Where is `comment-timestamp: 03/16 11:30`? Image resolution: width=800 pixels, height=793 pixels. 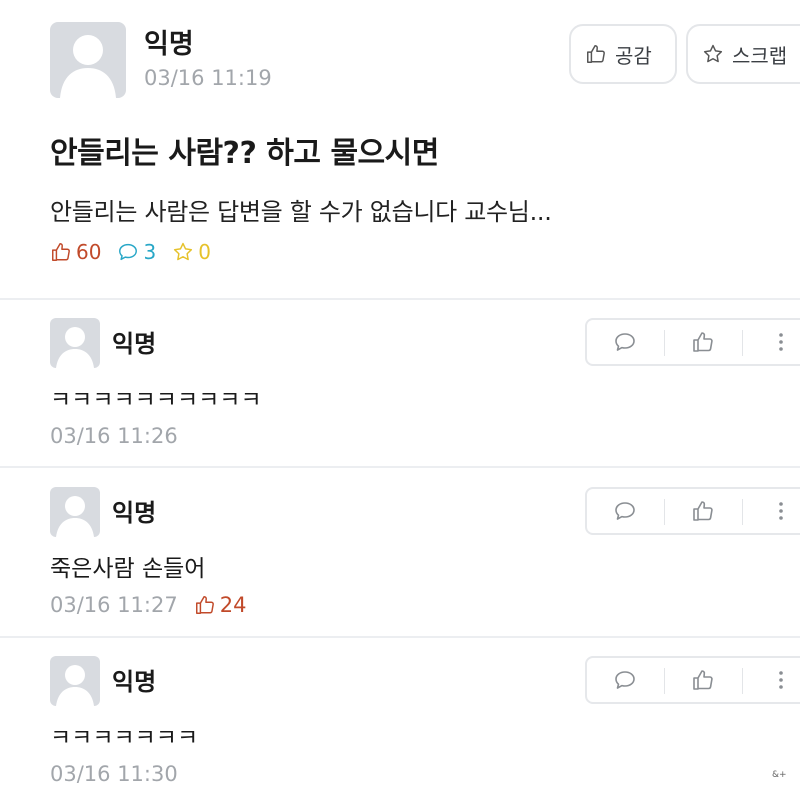 comment-timestamp: 03/16 11:30 is located at coordinates (114, 774).